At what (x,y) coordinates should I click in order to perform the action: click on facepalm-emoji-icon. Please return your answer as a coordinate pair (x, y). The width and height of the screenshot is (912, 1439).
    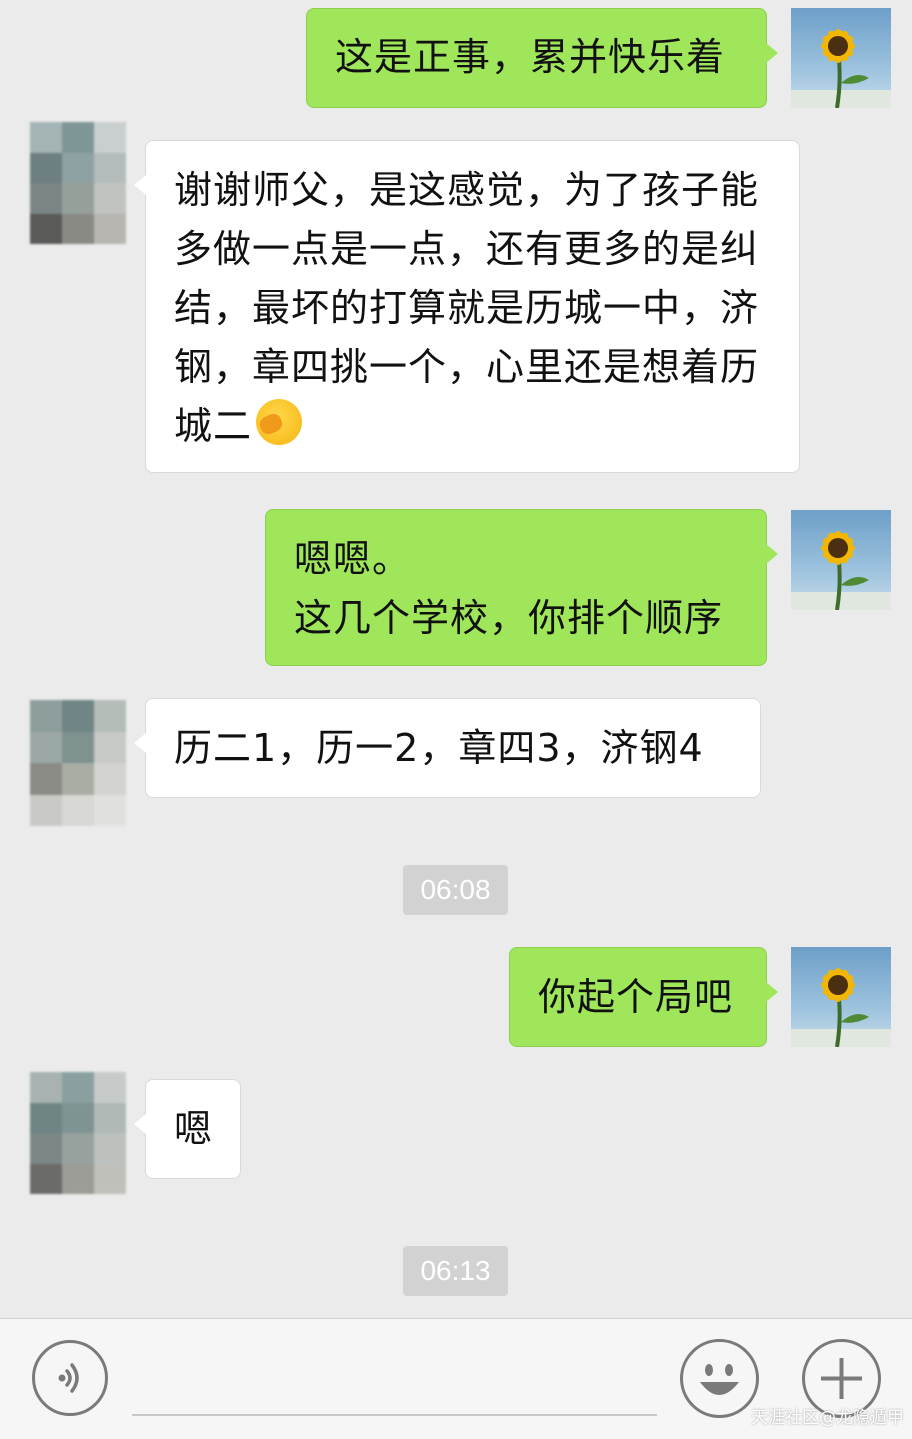
    Looking at the image, I should click on (279, 422).